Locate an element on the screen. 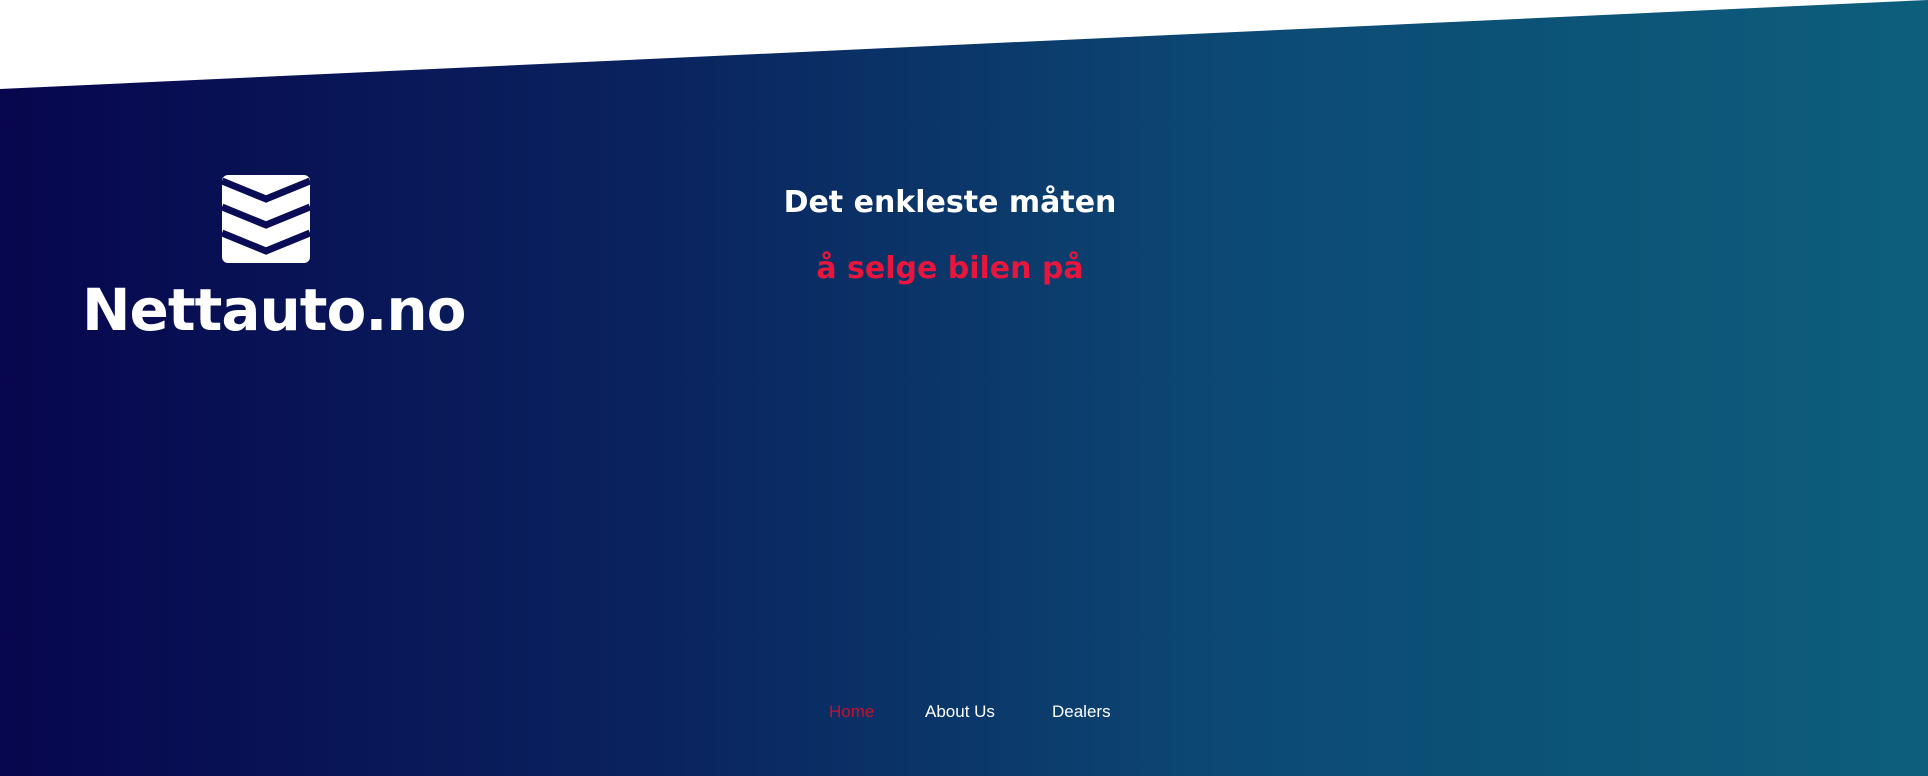  nav-item-dealers: Dealers is located at coordinates (1081, 712).